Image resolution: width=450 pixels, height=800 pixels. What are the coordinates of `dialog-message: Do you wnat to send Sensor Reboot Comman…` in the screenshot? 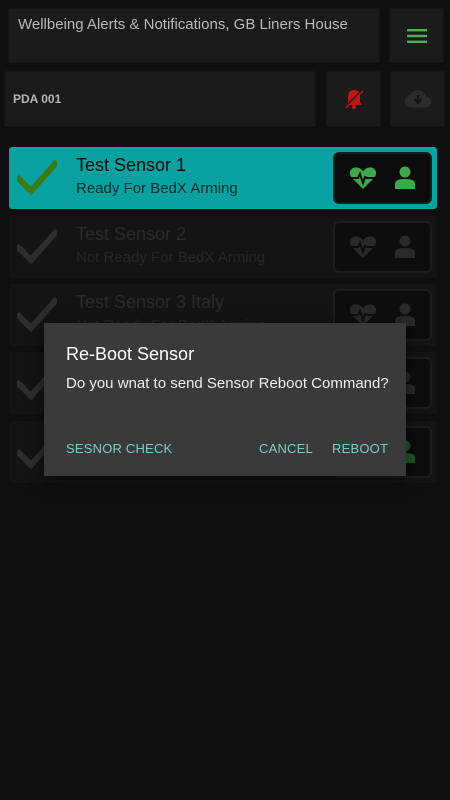 It's located at (227, 383).